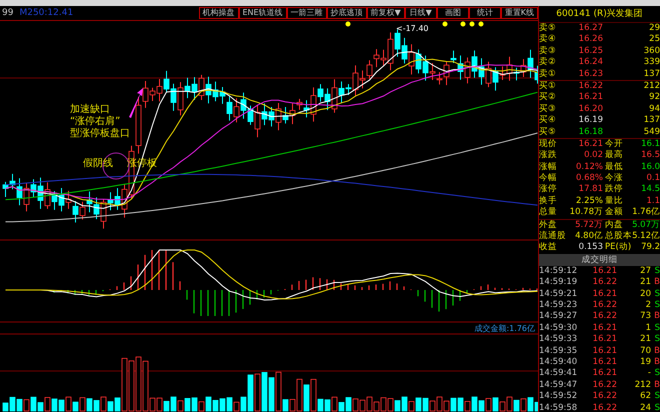  I want to click on stat-label: 流通股, so click(553, 236).